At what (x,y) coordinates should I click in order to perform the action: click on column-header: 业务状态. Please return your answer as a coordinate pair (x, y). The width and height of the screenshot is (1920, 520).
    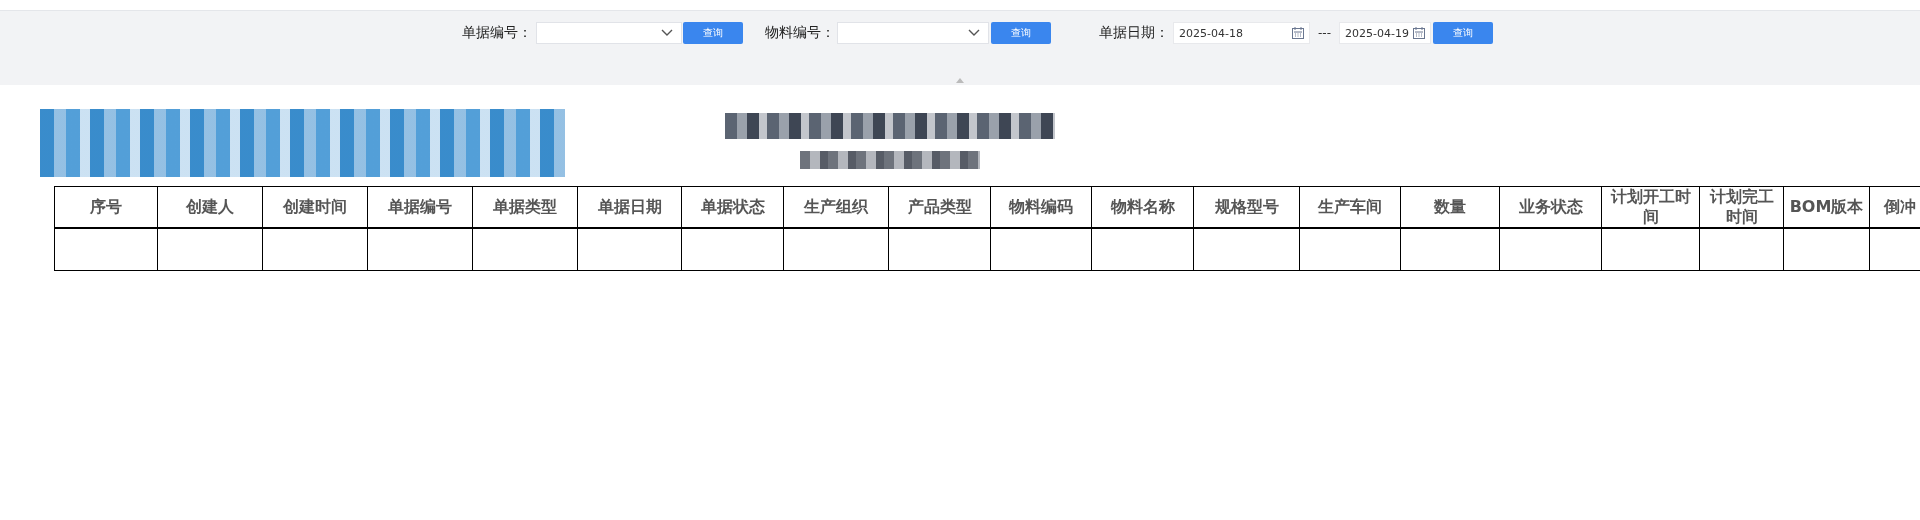
    Looking at the image, I should click on (1550, 207).